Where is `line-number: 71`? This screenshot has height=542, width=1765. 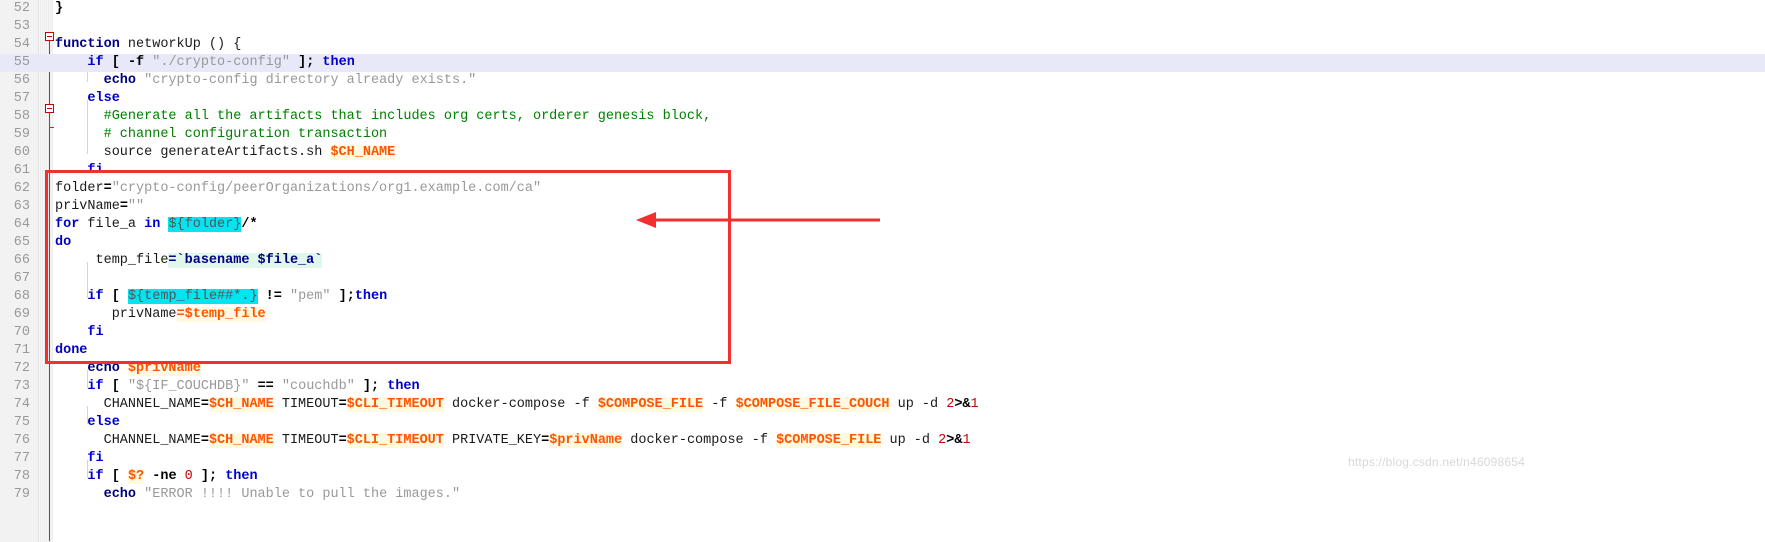
line-number: 71 is located at coordinates (21, 350).